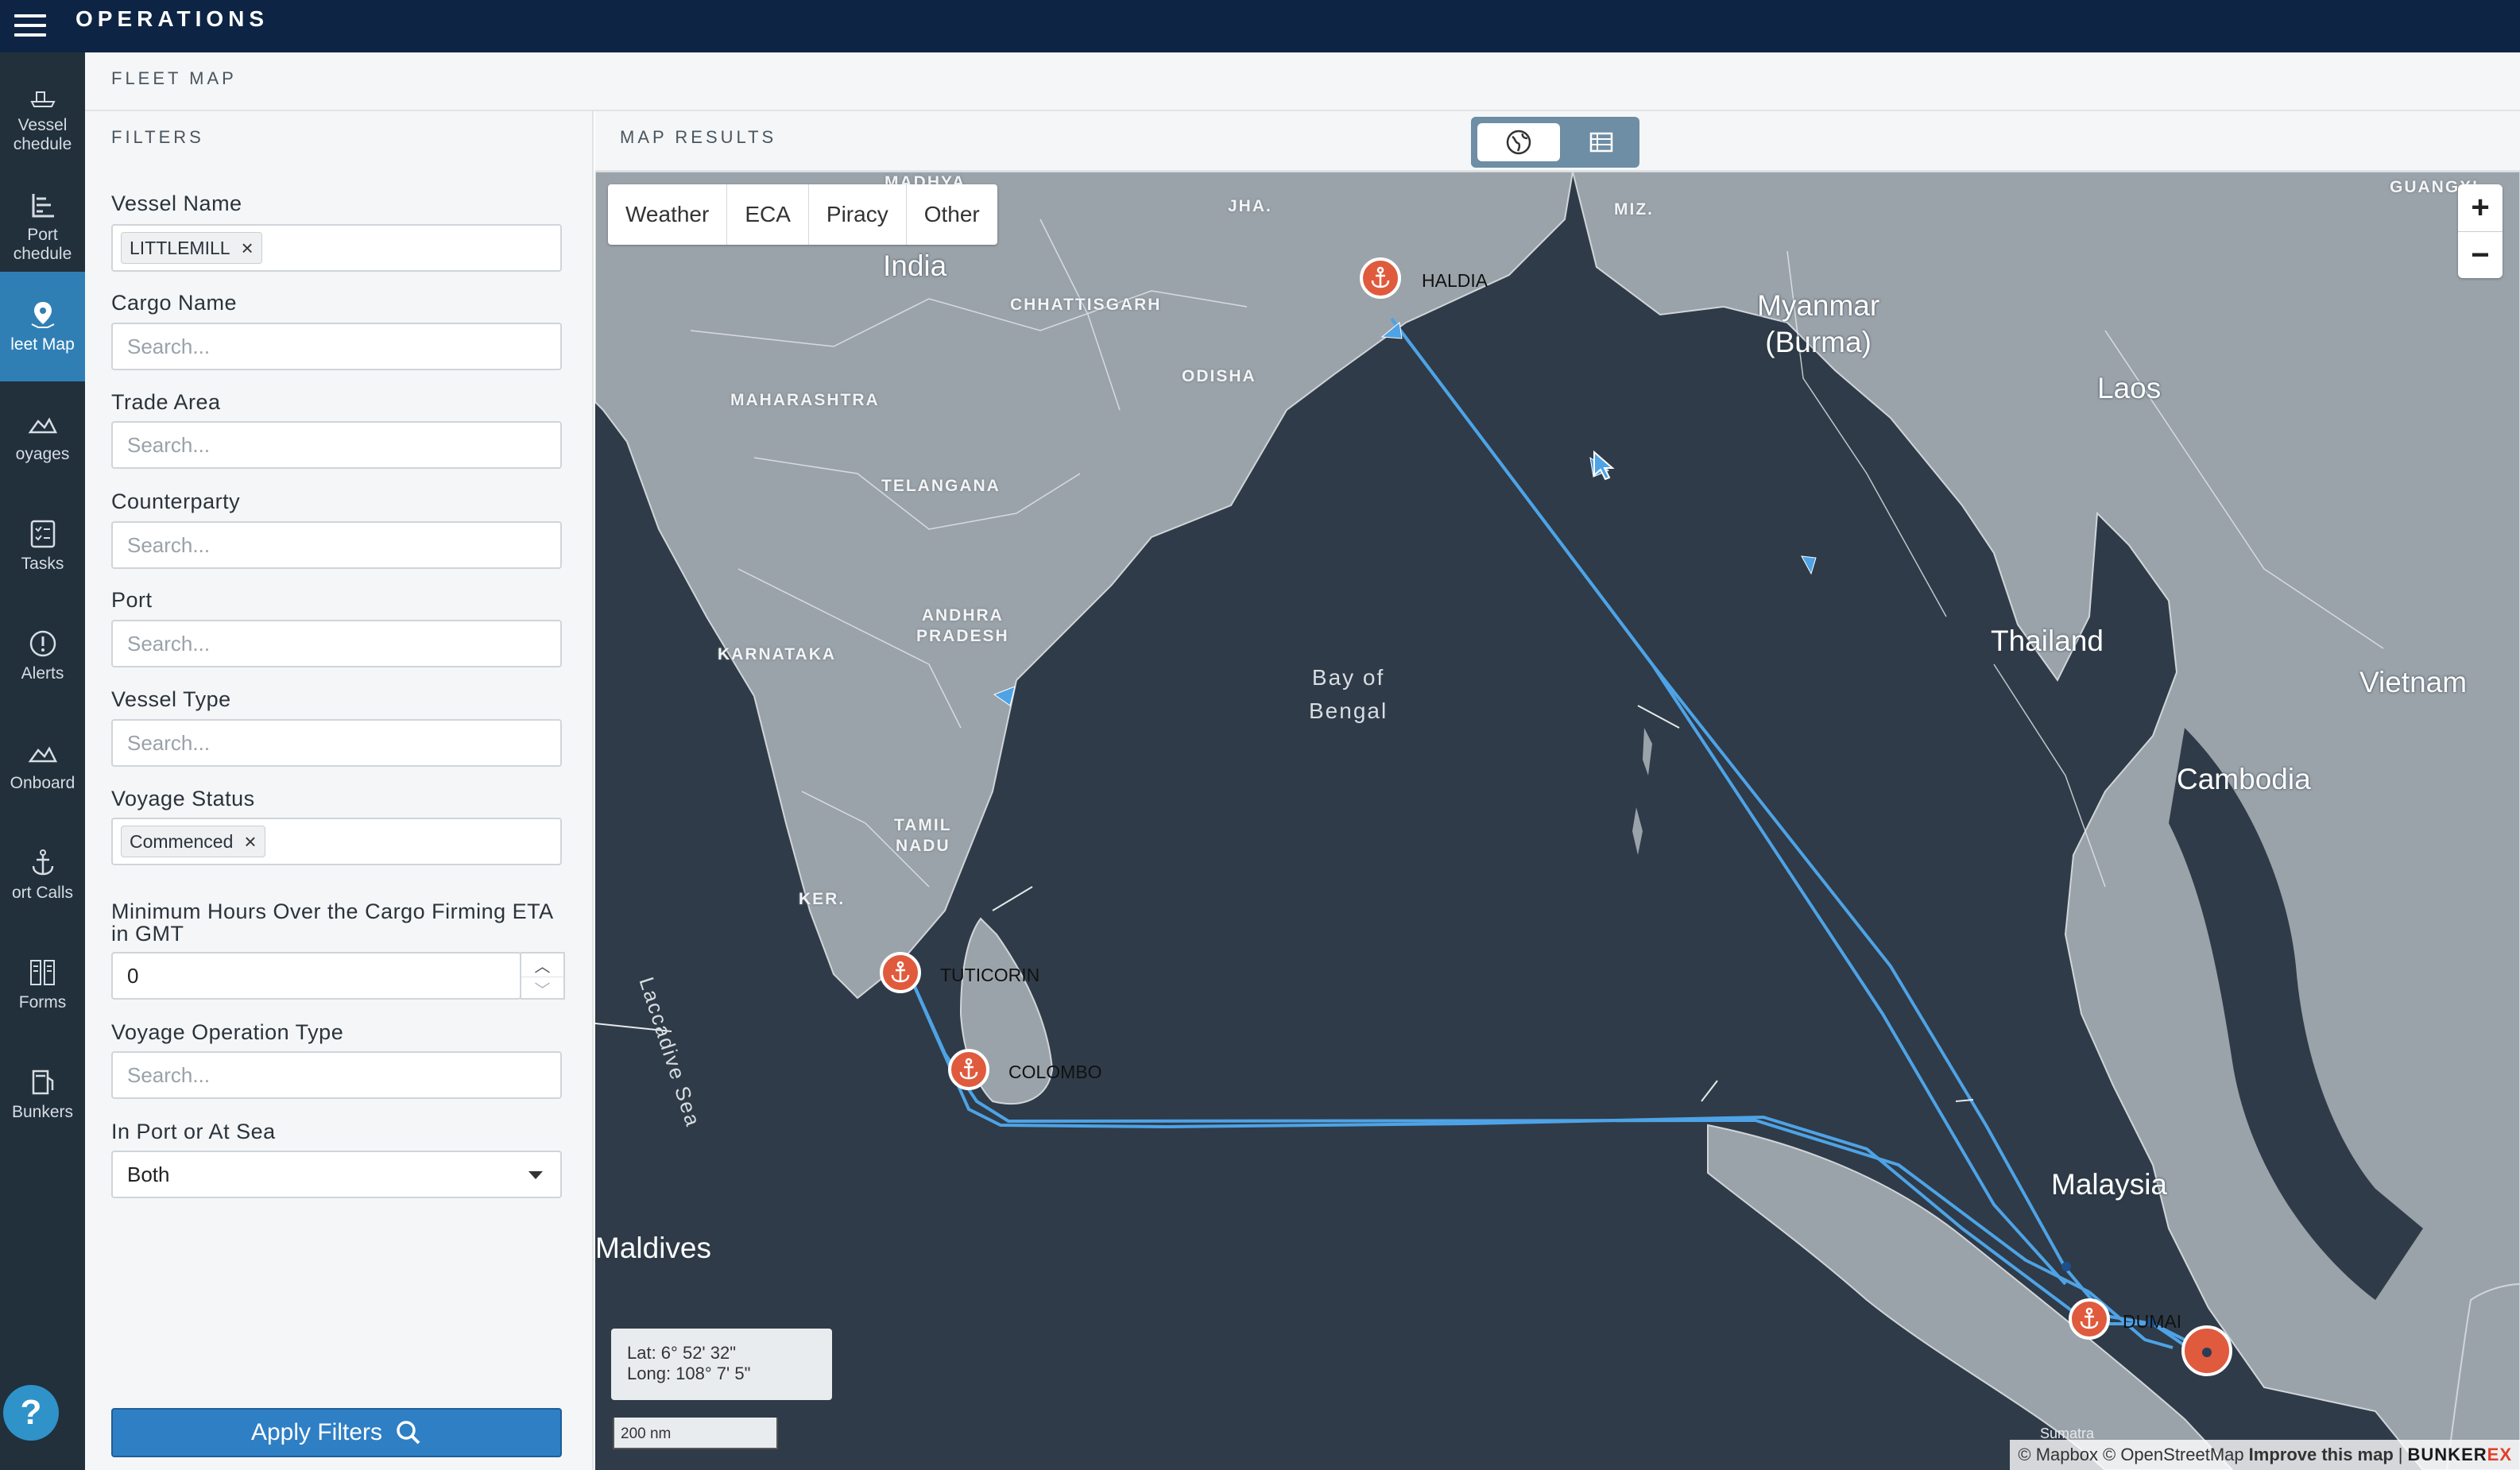 The height and width of the screenshot is (1470, 2520). What do you see at coordinates (43, 206) in the screenshot?
I see `port-schedule-icon` at bounding box center [43, 206].